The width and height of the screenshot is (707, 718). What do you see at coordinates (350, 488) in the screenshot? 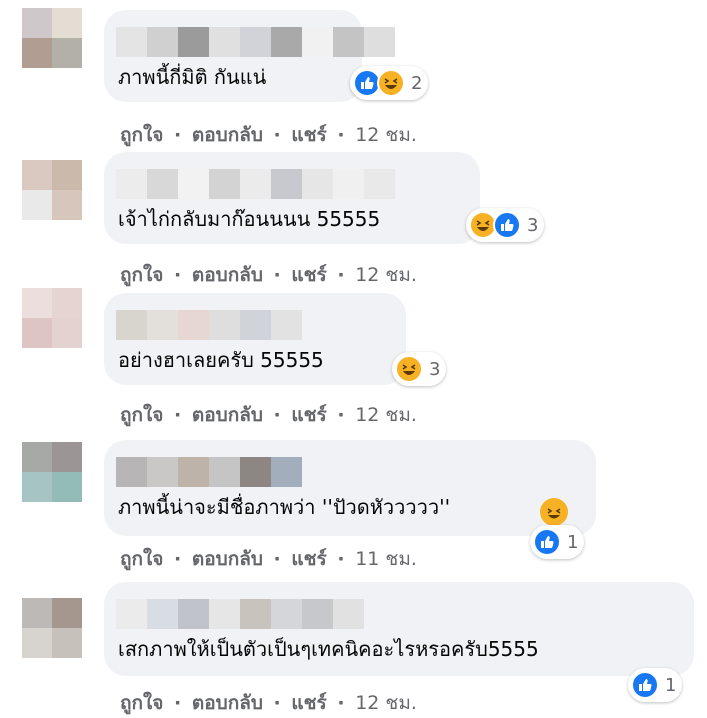
I see `comment-bubble: ภาพนี้น่าจะมีชื่อภาพว่า ''ปัวดหัววววว''` at bounding box center [350, 488].